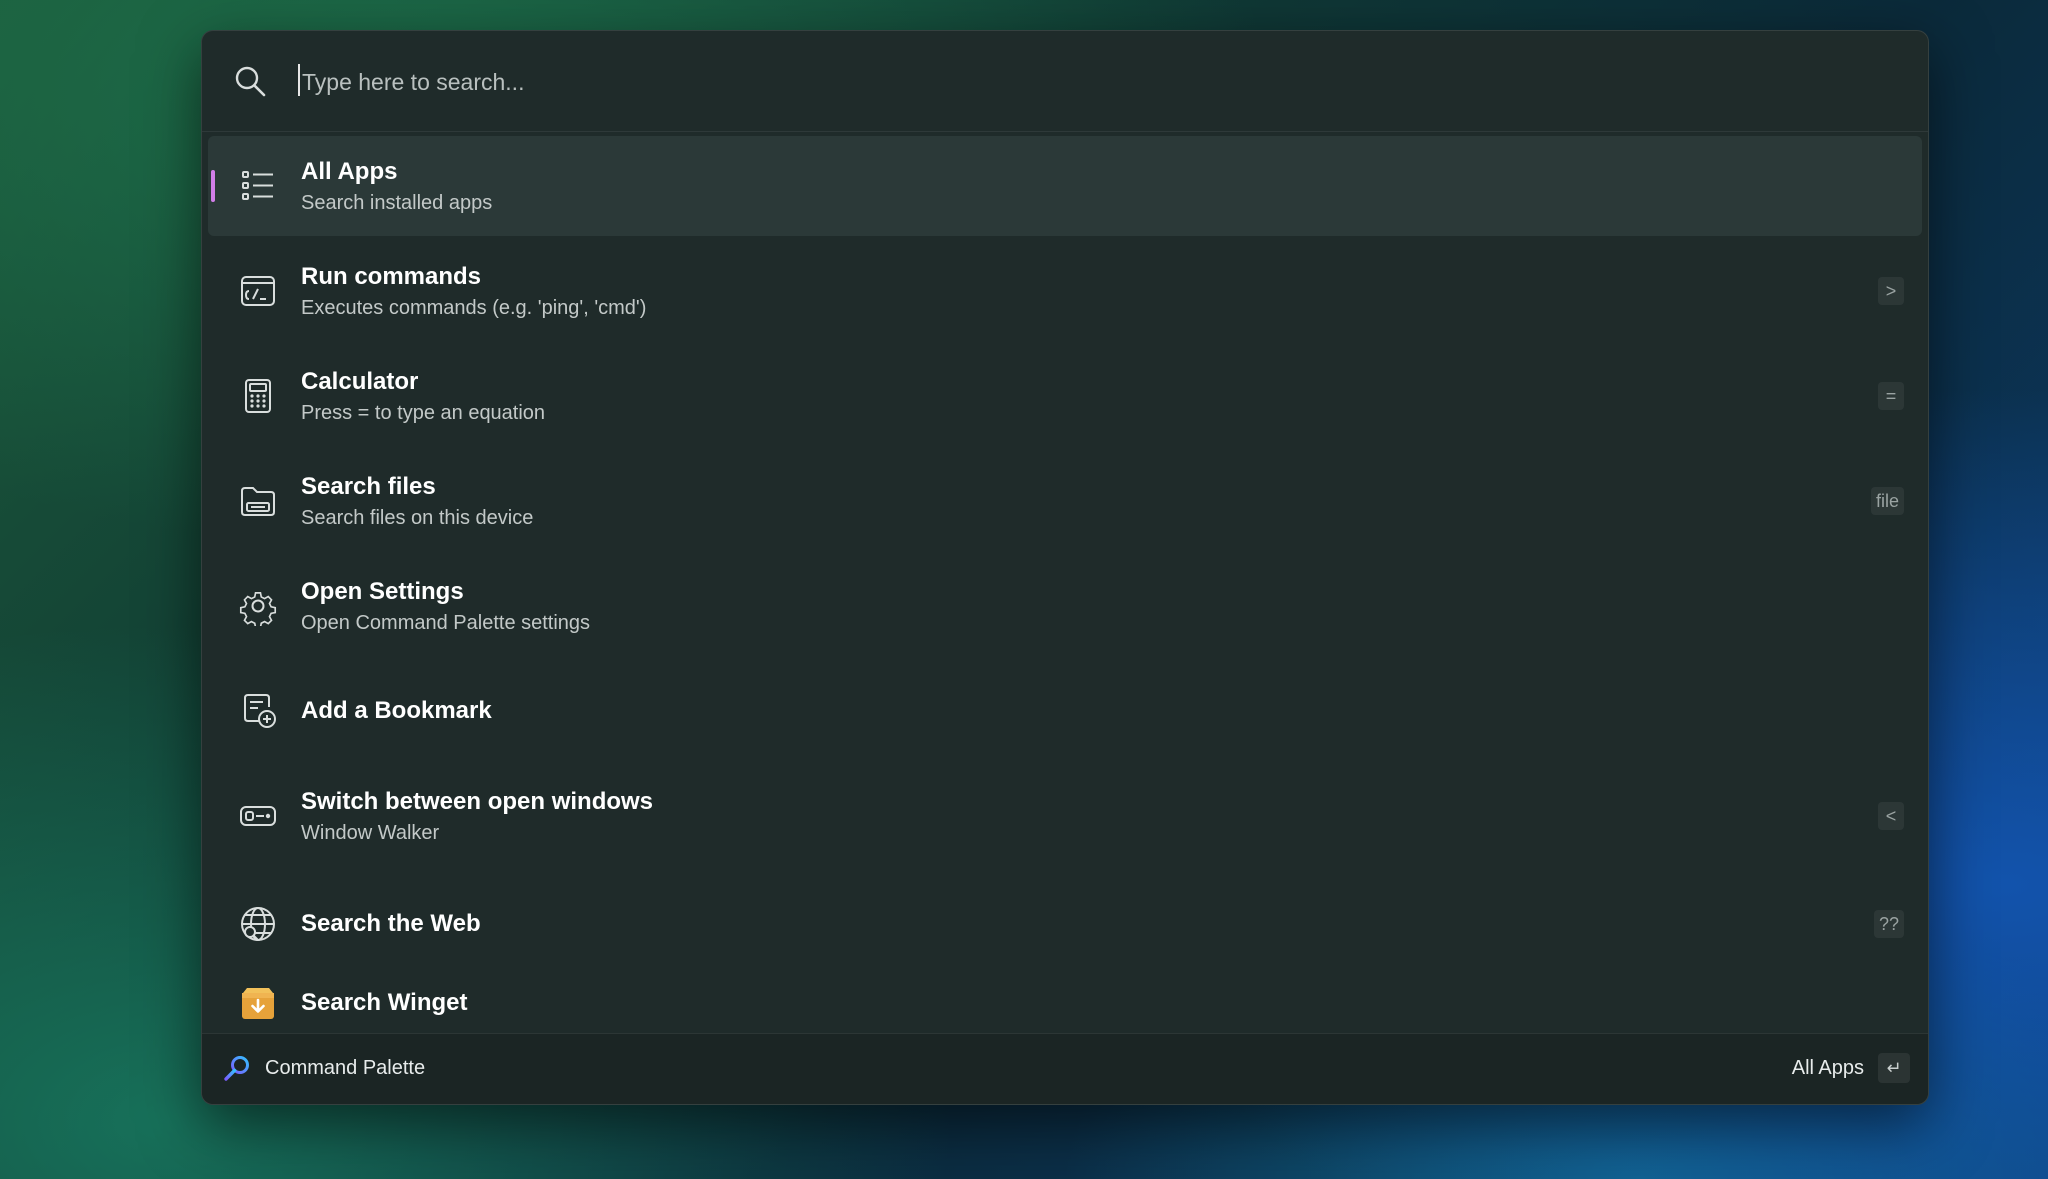  What do you see at coordinates (1052, 82) in the screenshot?
I see `search-input` at bounding box center [1052, 82].